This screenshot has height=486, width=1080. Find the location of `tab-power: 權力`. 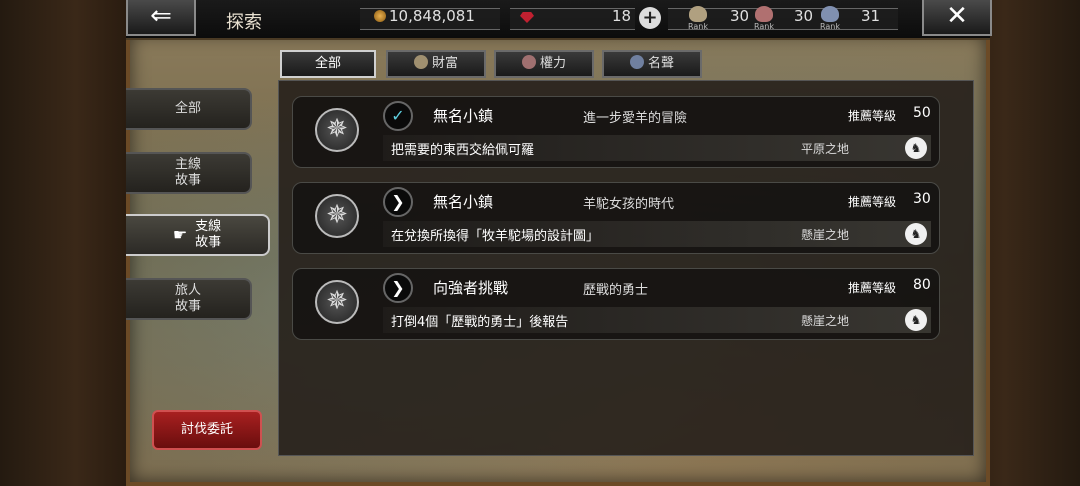

tab-power: 權力 is located at coordinates (544, 64).